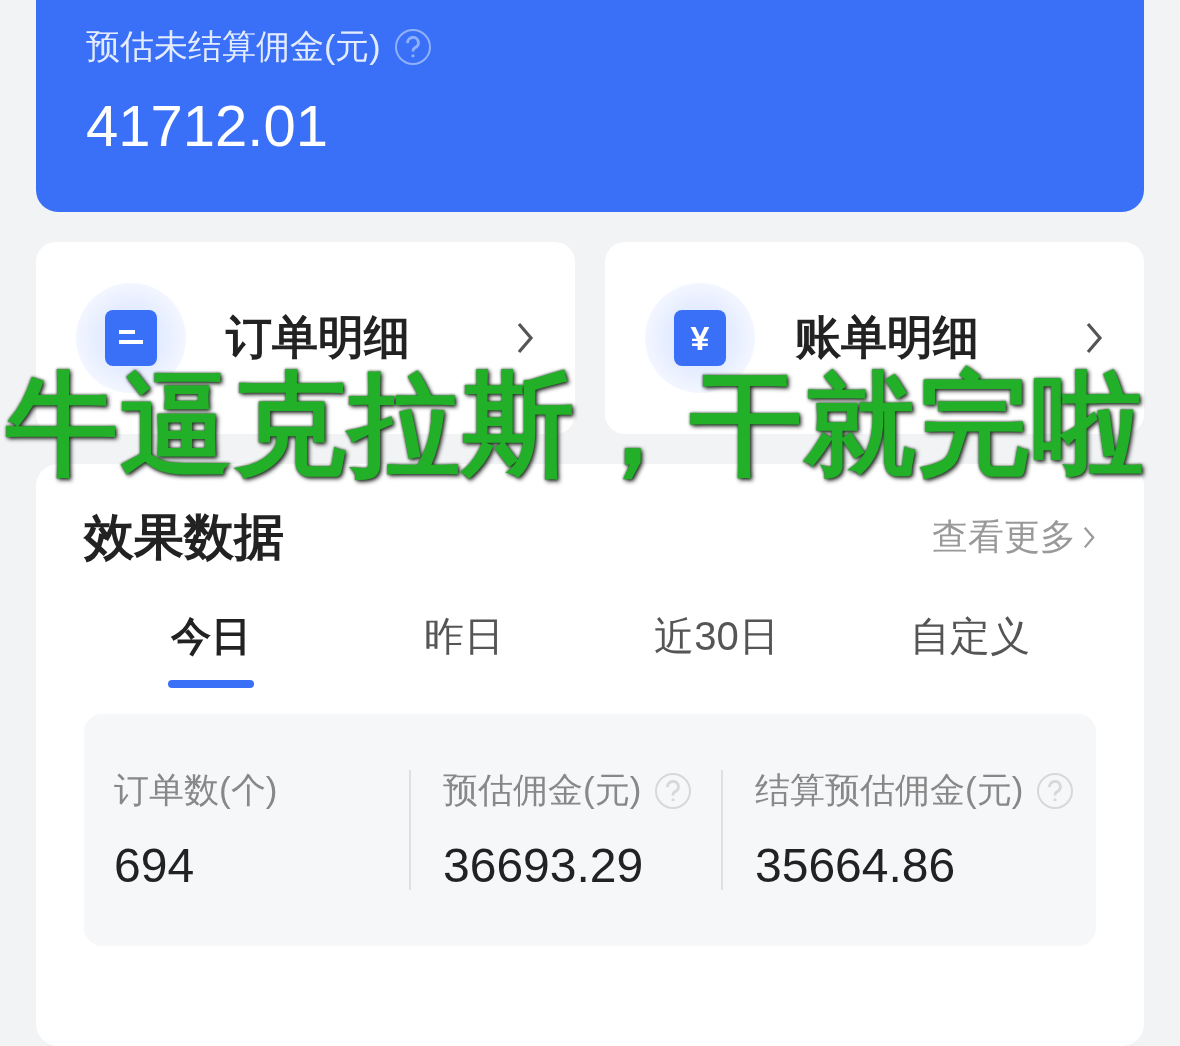 The height and width of the screenshot is (1046, 1180). I want to click on stat-value: 694, so click(155, 865).